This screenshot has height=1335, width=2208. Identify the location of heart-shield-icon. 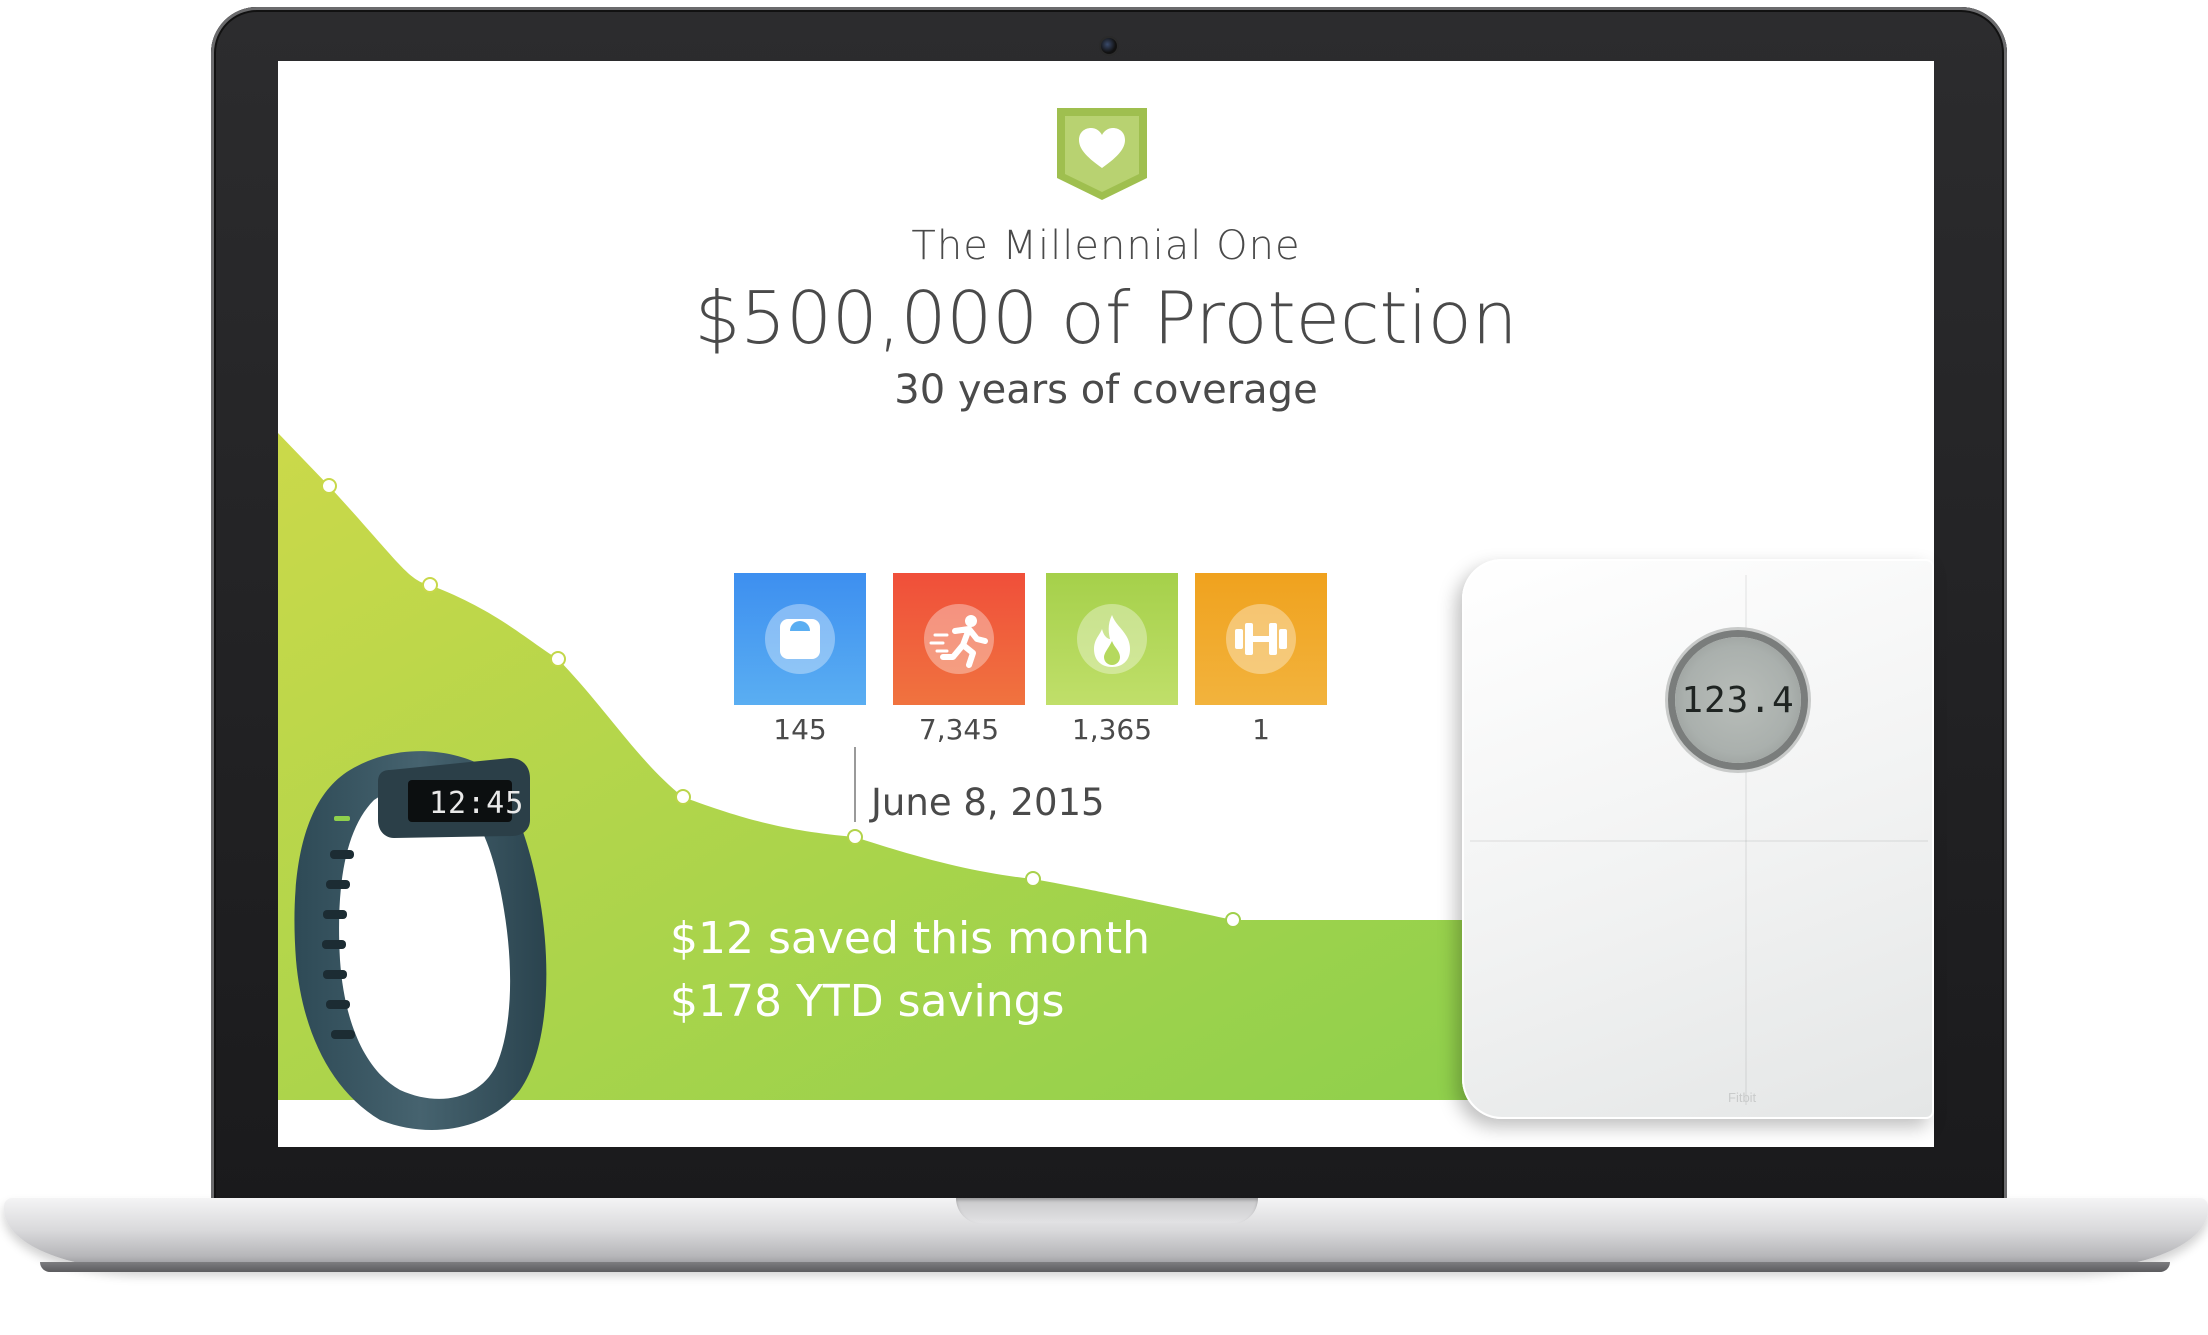
(1102, 154).